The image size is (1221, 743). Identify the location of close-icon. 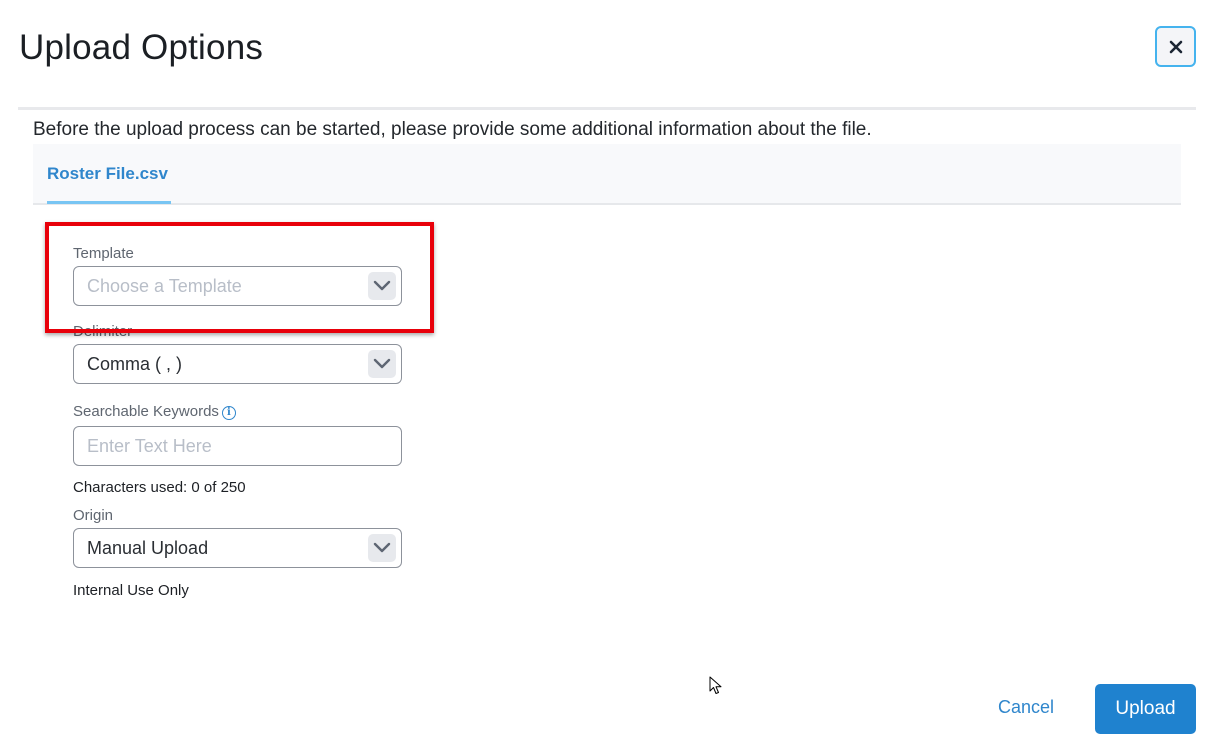
(1175, 46).